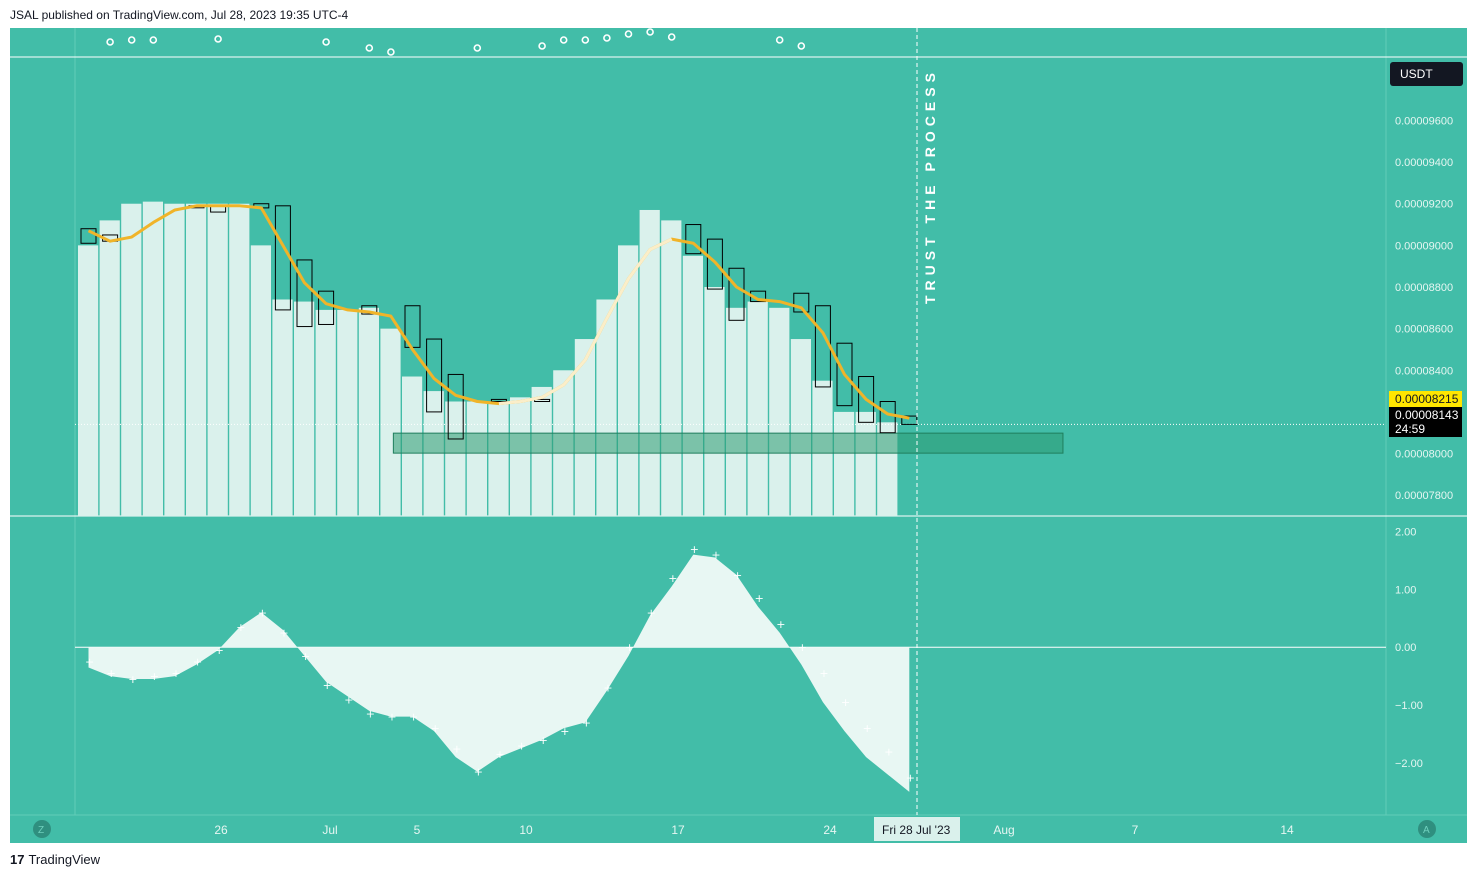 The height and width of the screenshot is (879, 1477). What do you see at coordinates (1424, 163) in the screenshot?
I see `price-tick-label: 0.00009400` at bounding box center [1424, 163].